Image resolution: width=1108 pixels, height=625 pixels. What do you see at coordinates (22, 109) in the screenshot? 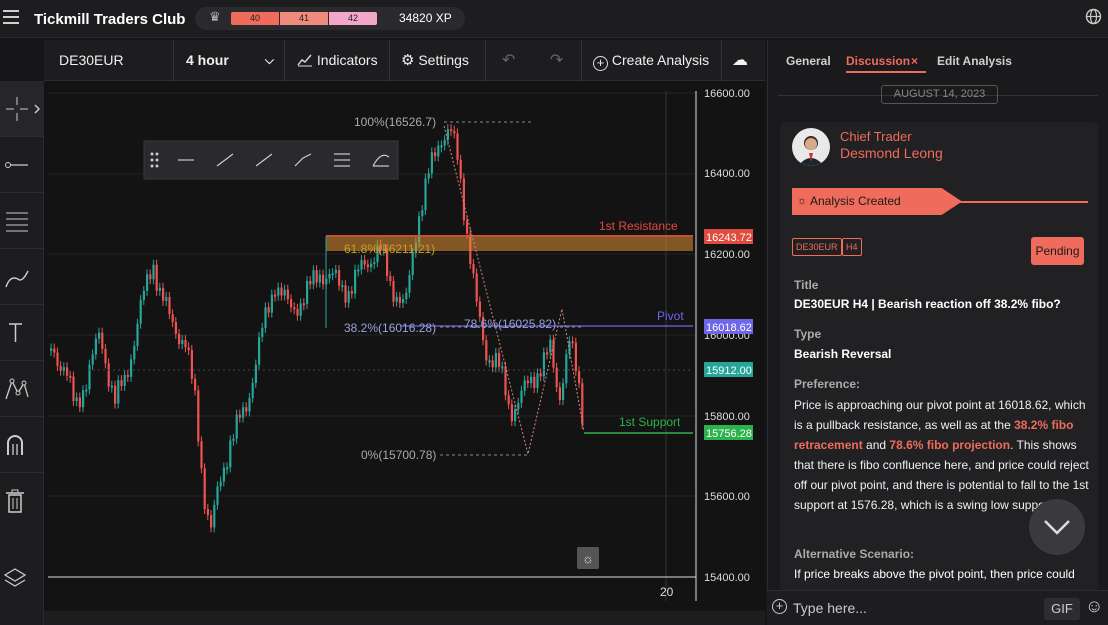
I see `crosshair-tool` at bounding box center [22, 109].